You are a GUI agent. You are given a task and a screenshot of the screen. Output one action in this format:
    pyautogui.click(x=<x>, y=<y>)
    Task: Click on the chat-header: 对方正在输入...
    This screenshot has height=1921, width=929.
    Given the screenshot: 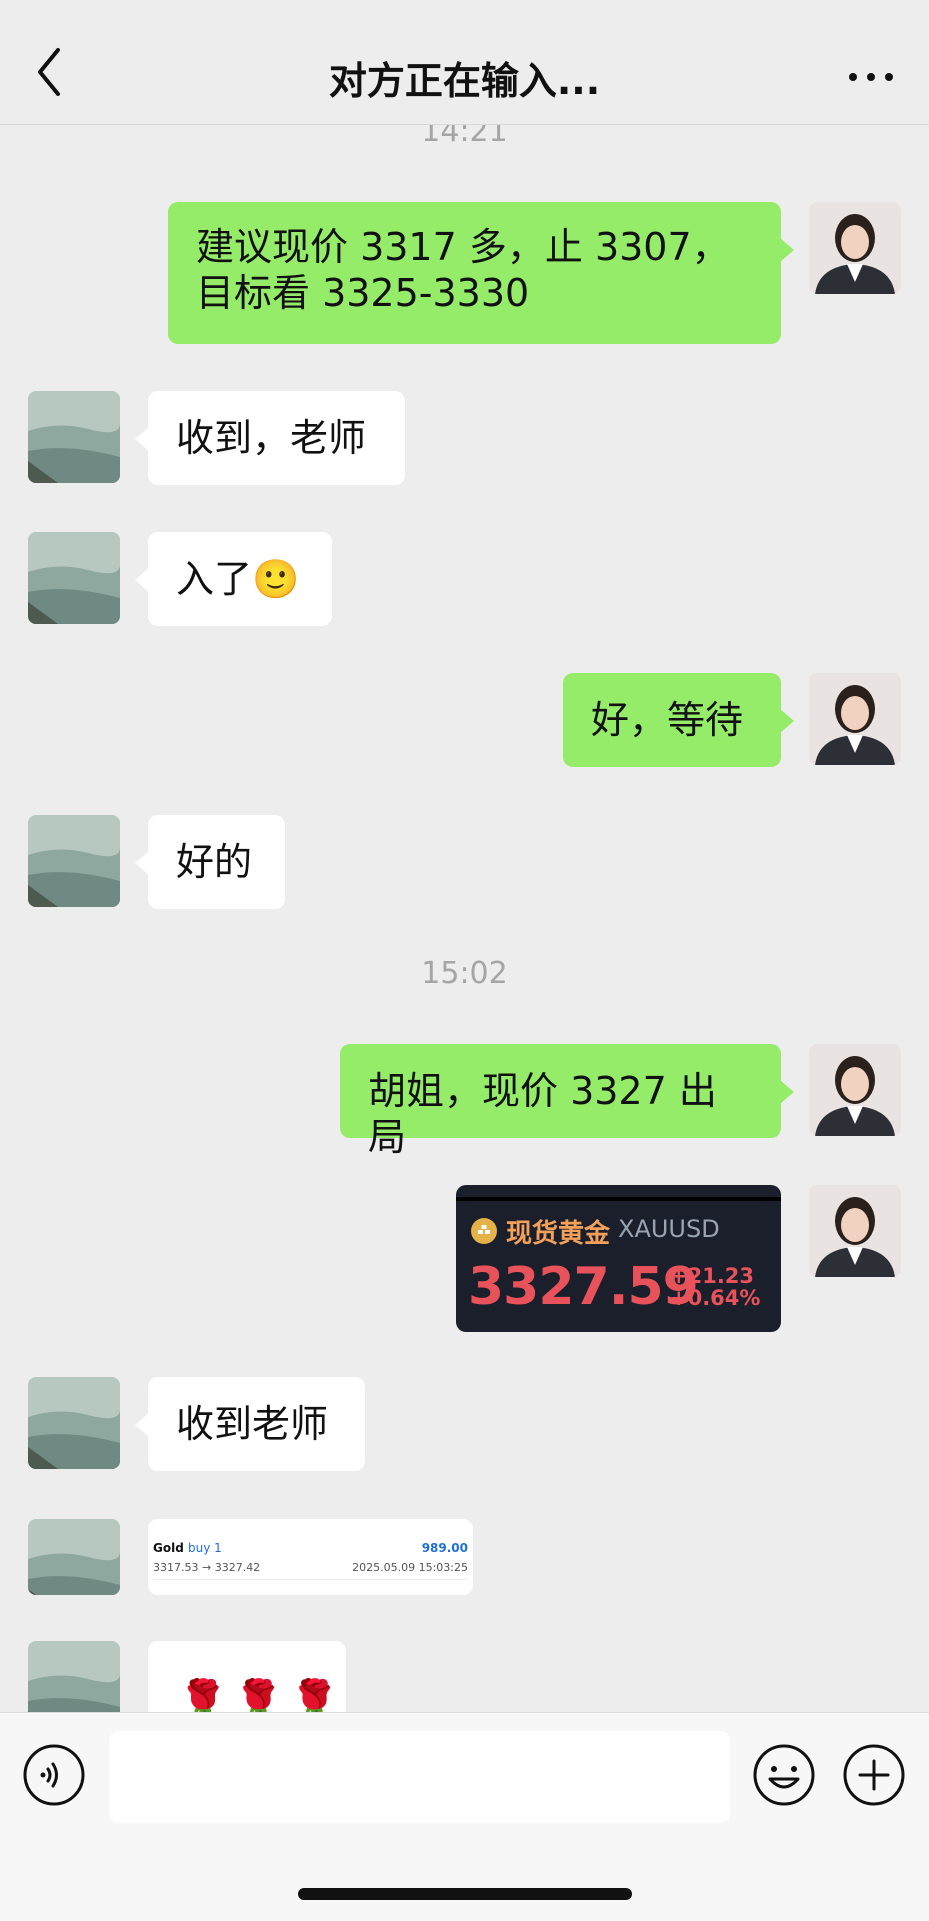 What is the action you would take?
    pyautogui.click(x=464, y=62)
    